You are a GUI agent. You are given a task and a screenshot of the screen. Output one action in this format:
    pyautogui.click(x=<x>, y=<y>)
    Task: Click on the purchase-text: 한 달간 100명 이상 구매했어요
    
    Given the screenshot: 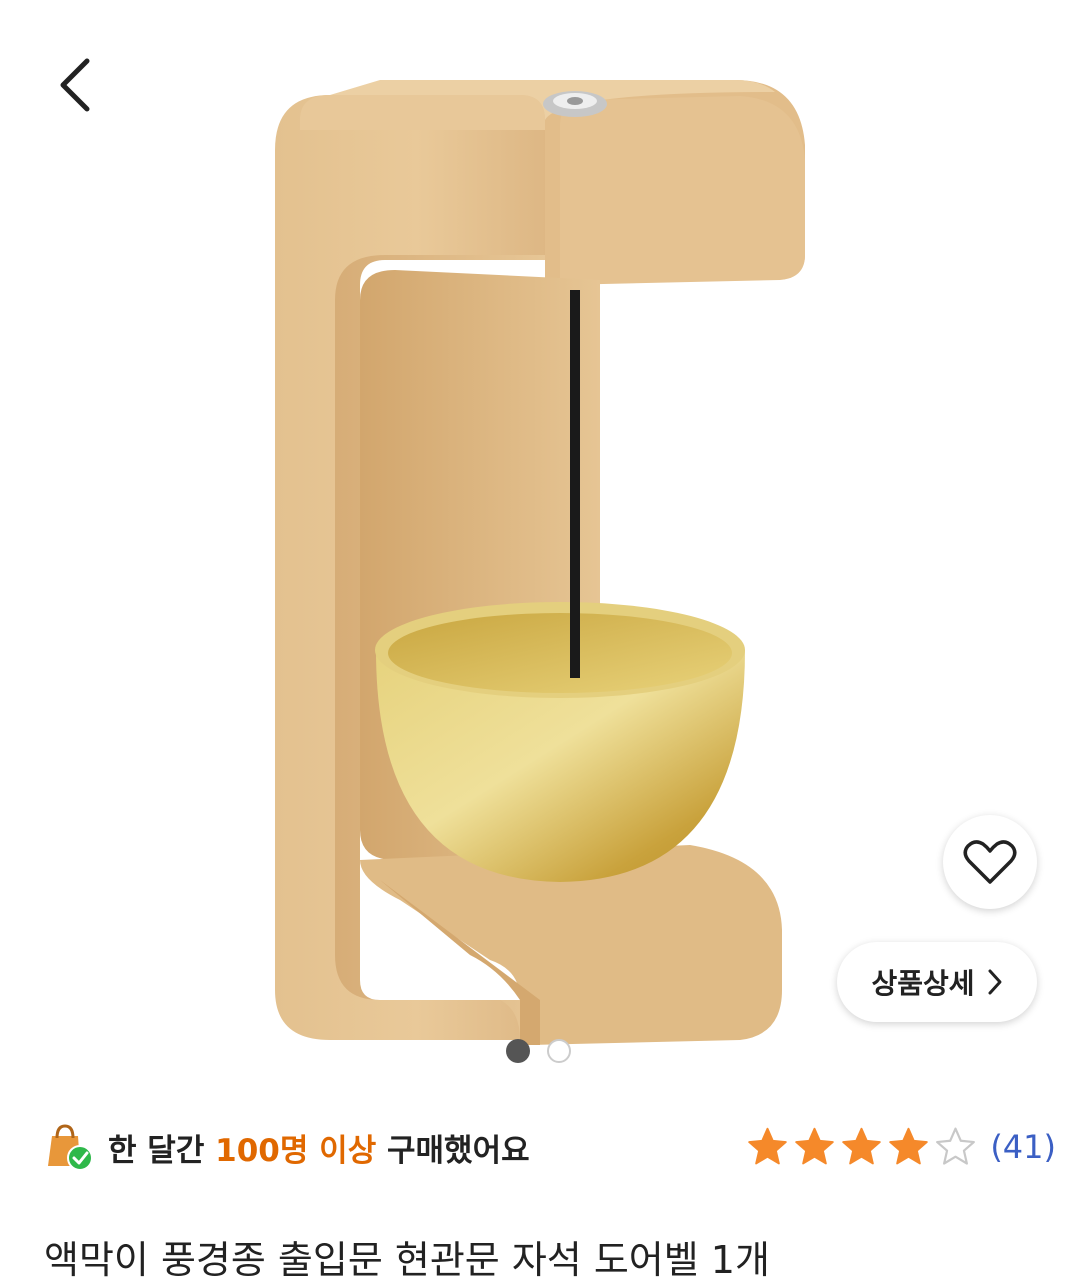 What is the action you would take?
    pyautogui.click(x=319, y=1150)
    